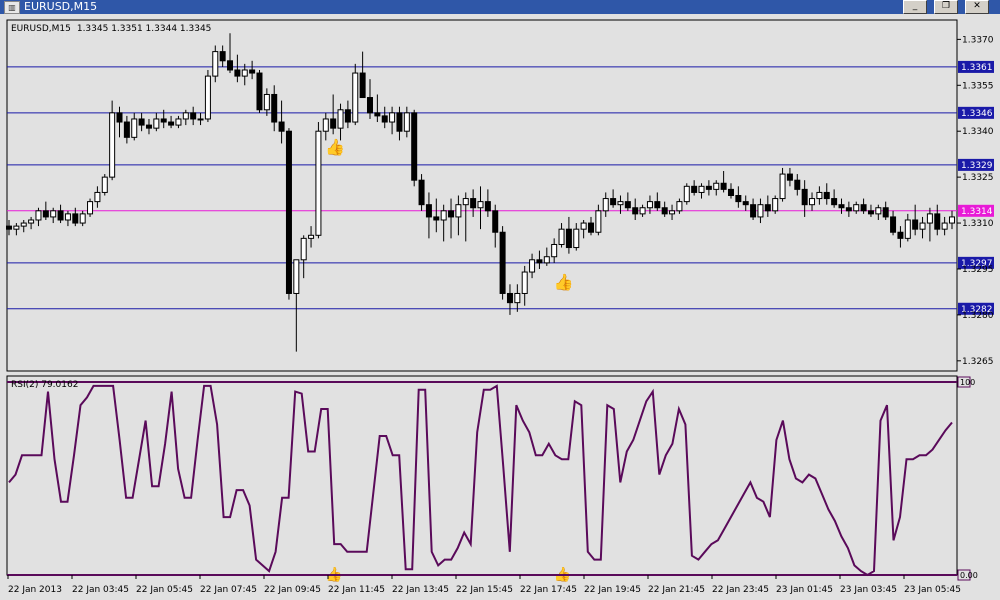 This screenshot has width=1000, height=600. Describe the element at coordinates (969, 575) in the screenshot. I see `rsi-tick-label-1: 0.00` at that location.